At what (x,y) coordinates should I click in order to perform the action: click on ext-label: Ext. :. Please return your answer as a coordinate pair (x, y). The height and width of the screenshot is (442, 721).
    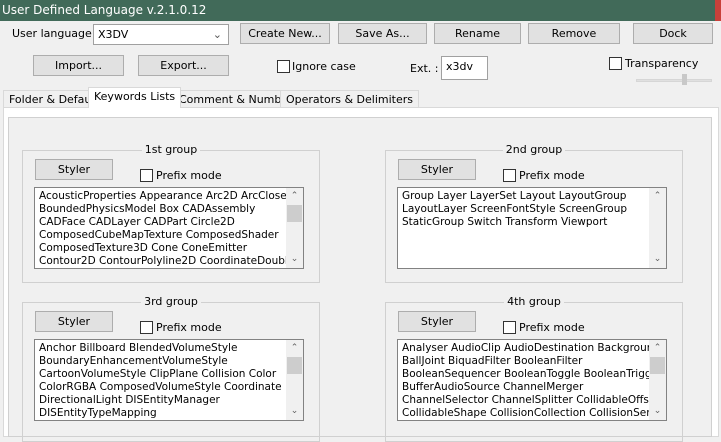
    Looking at the image, I should click on (424, 68).